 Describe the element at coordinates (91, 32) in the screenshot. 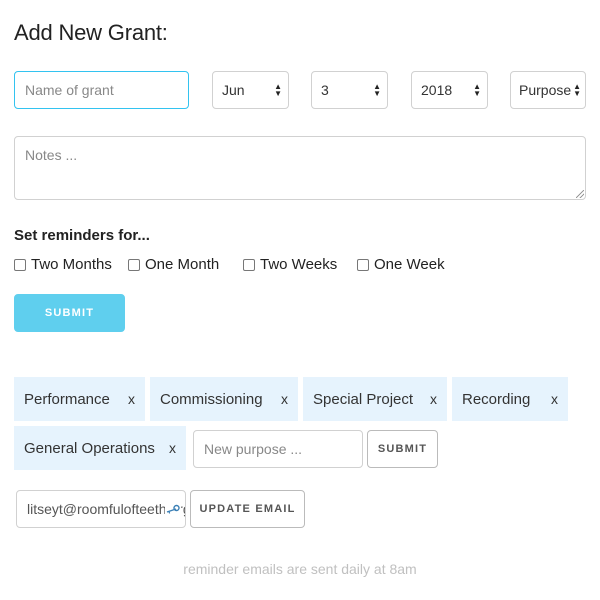

I see `page-title: Add New Grant:` at that location.